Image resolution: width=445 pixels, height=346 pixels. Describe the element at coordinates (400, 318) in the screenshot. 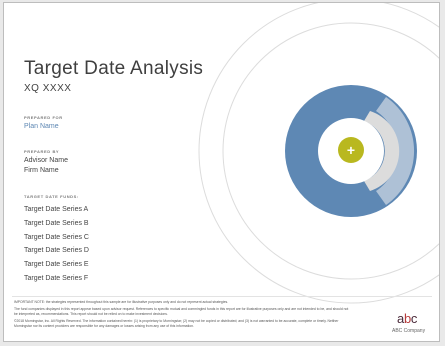

I see `logo-letter-a: a` at that location.